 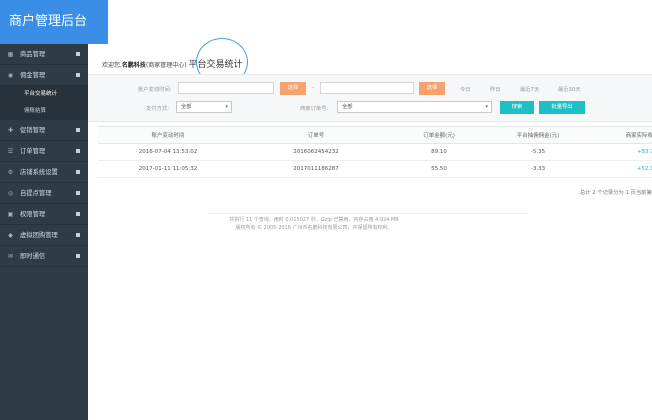 What do you see at coordinates (10, 172) in the screenshot?
I see `gear-icon: ⚙` at bounding box center [10, 172].